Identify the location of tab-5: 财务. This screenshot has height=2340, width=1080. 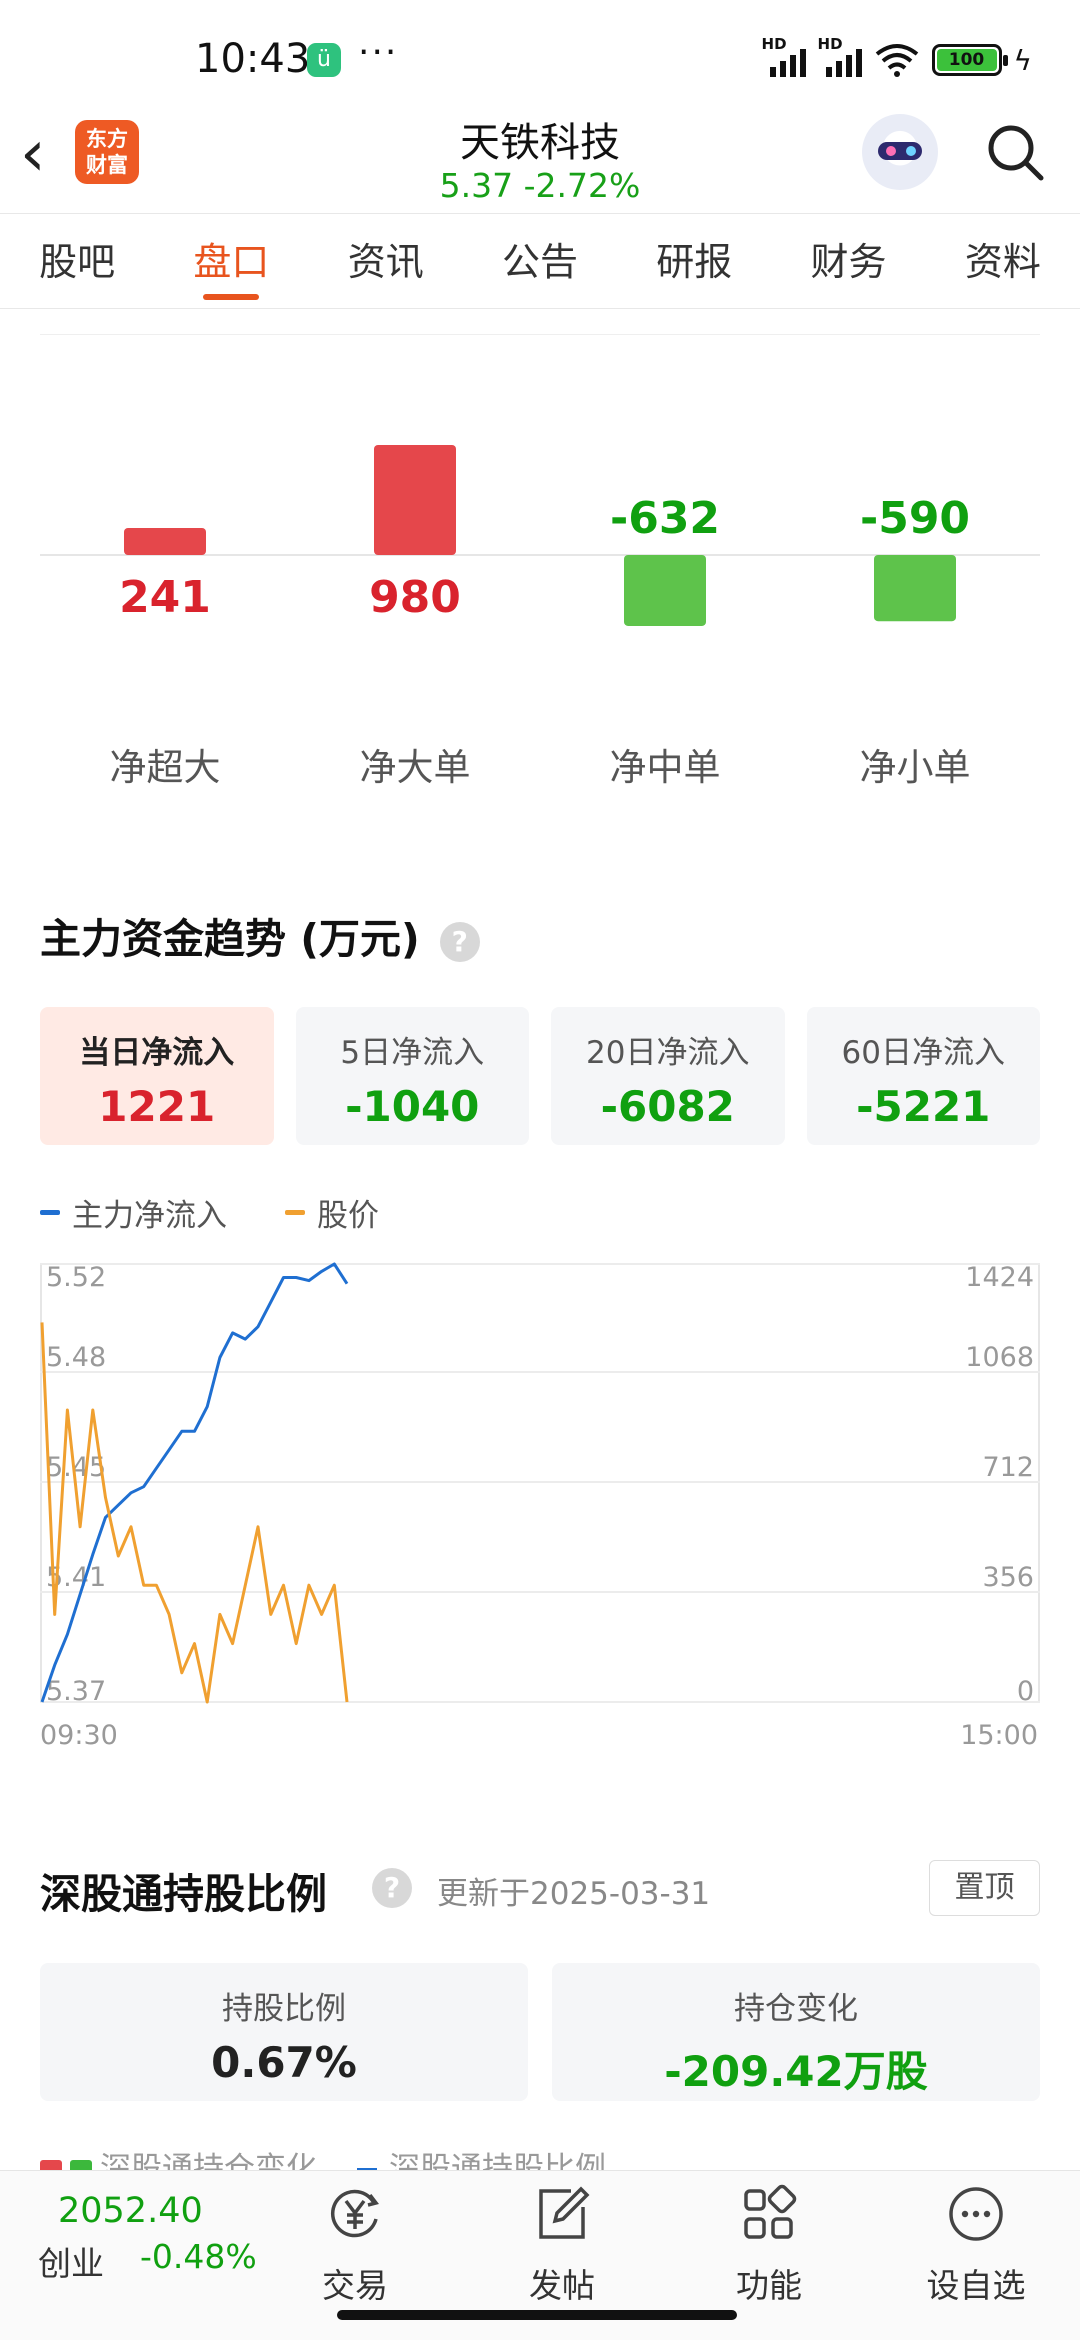
(848, 261).